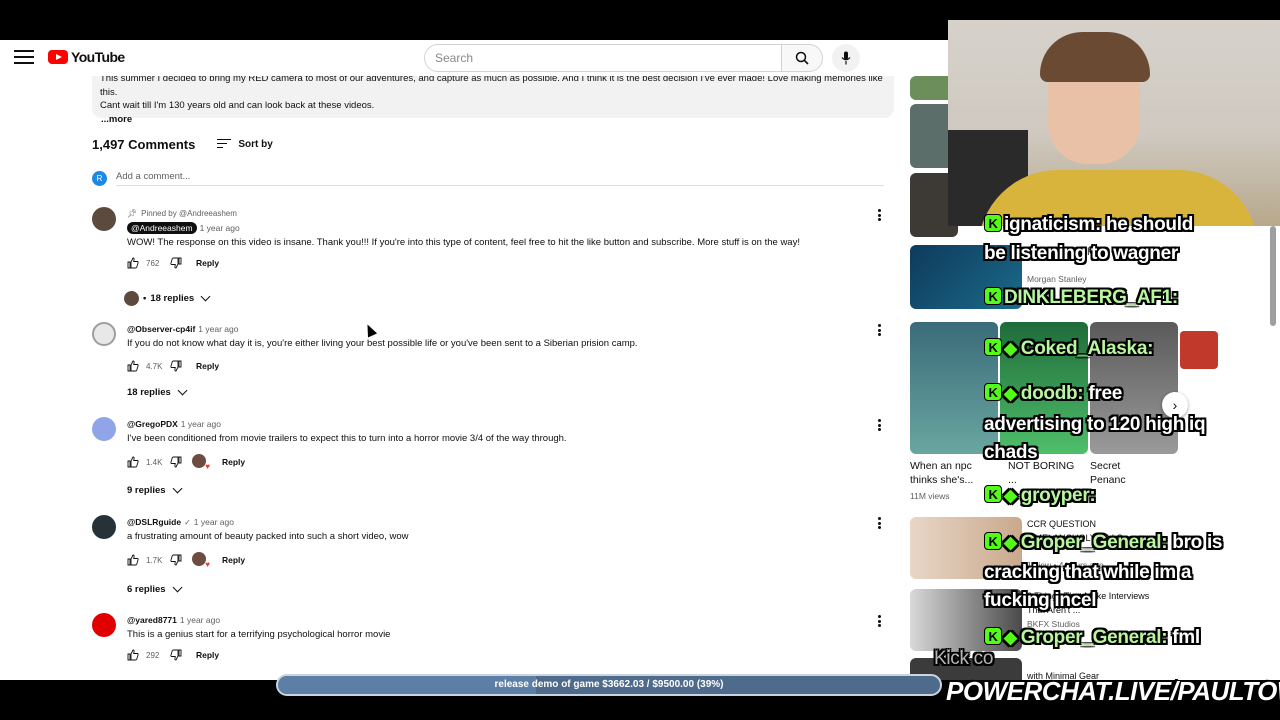 The height and width of the screenshot is (720, 1280). What do you see at coordinates (98, 57) in the screenshot?
I see `logo-text: YouTube` at bounding box center [98, 57].